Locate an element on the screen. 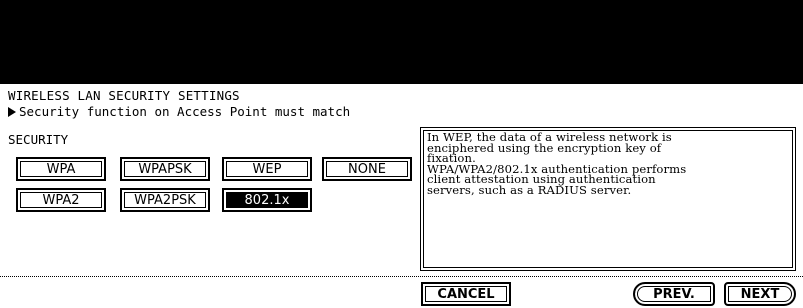  security-option-wpapsk: WPAPSK is located at coordinates (165, 169).